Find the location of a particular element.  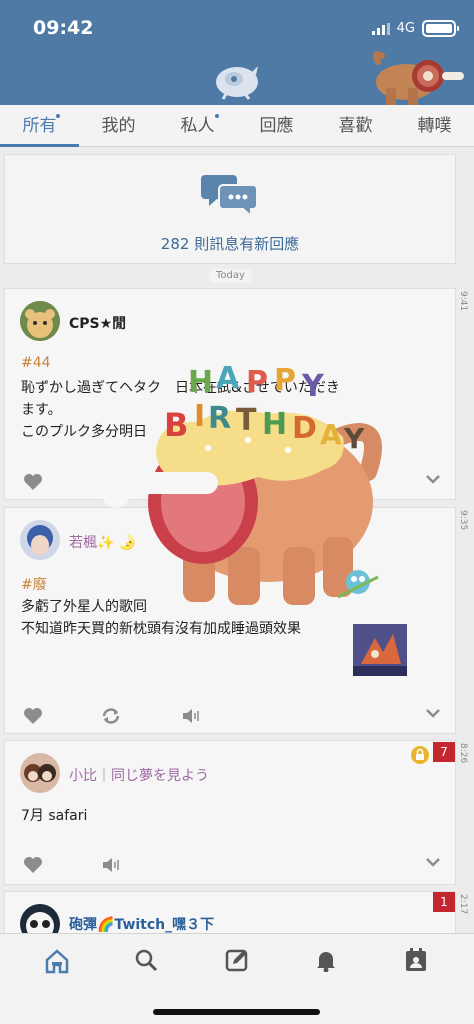

tab-mine: 我的 is located at coordinates (118, 125).